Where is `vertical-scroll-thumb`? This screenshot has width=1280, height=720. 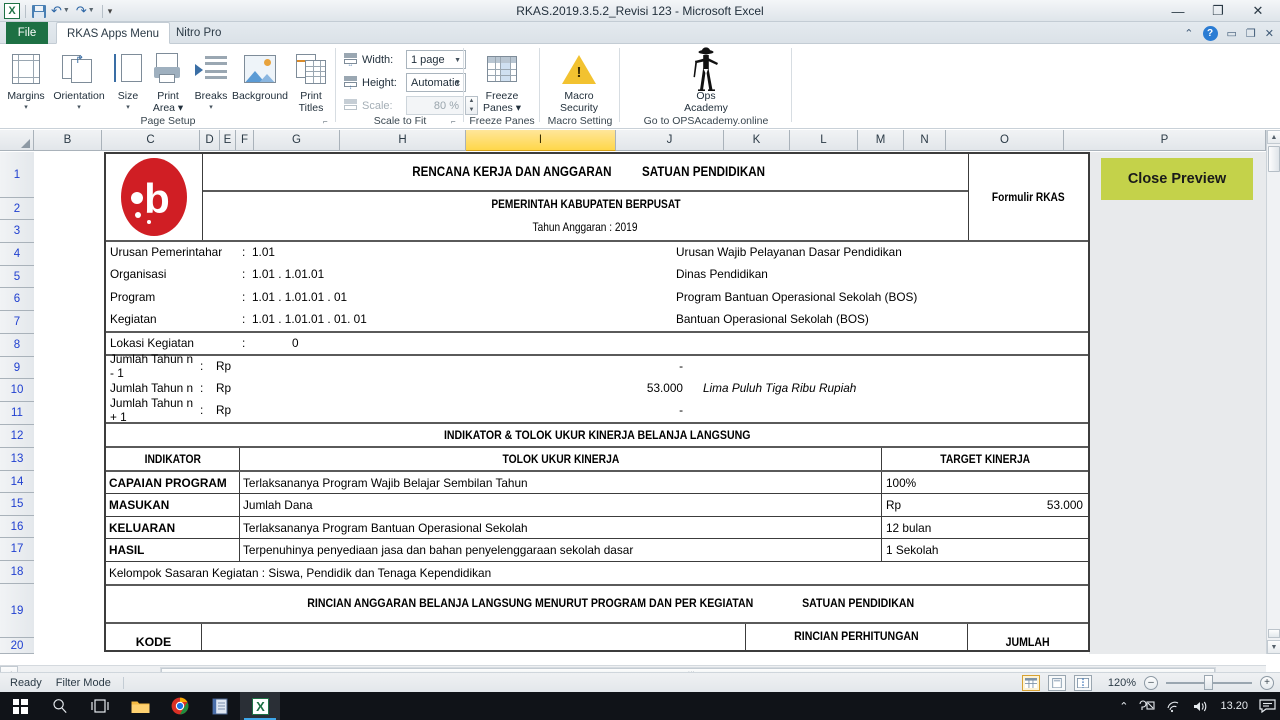
vertical-scroll-thumb is located at coordinates (1274, 159).